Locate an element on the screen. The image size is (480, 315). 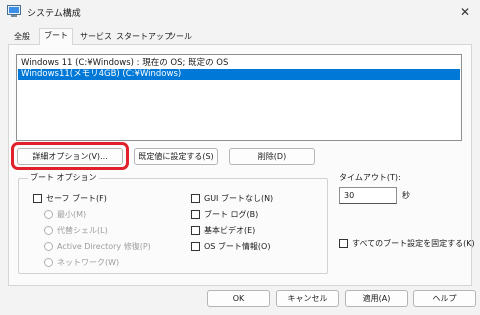
os-boot-info-label: OS ブート情報(O) is located at coordinates (237, 246).